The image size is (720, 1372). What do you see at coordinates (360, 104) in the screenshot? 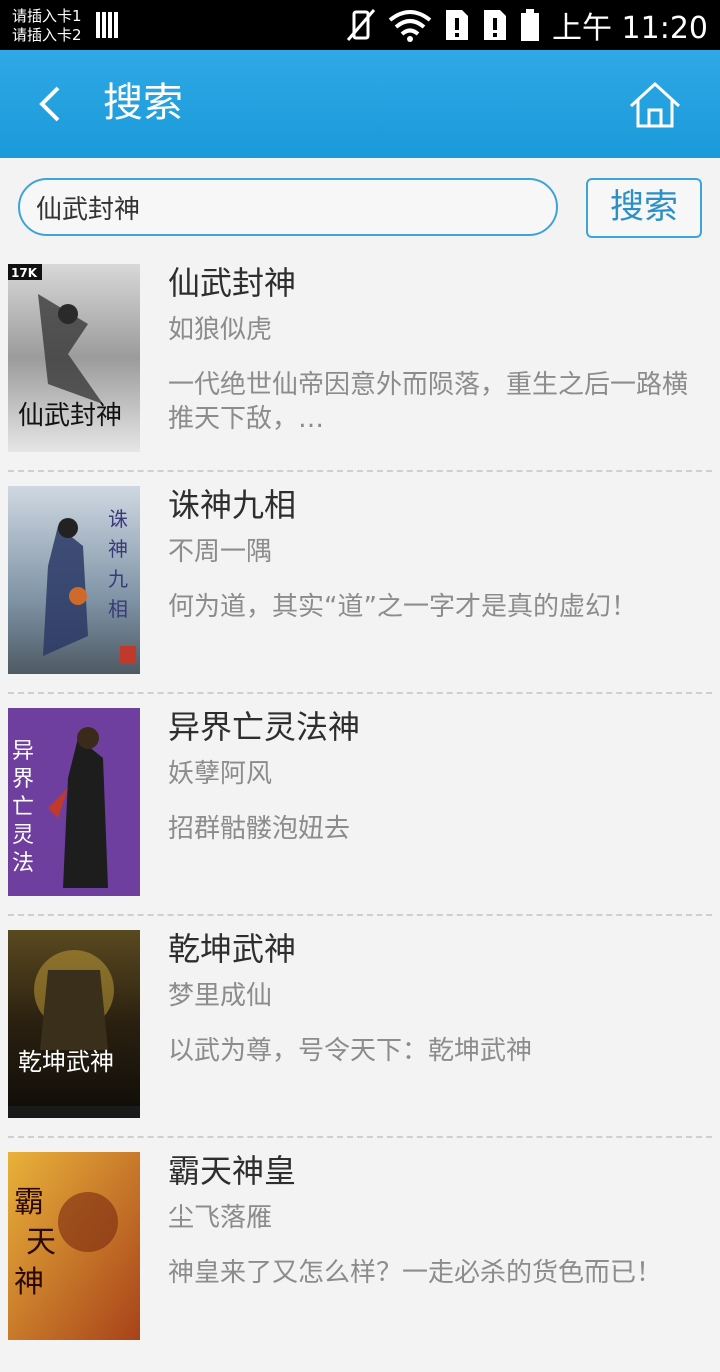
I see `app-header: 搜索` at bounding box center [360, 104].